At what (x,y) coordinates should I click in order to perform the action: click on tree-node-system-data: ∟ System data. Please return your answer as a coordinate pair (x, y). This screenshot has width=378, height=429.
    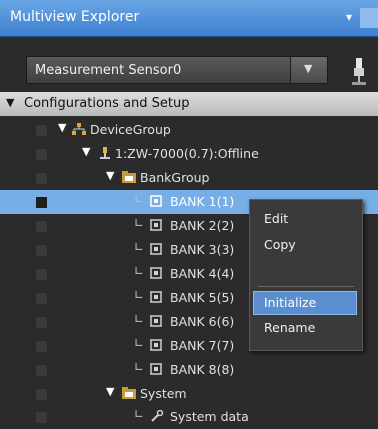
    Looking at the image, I should click on (189, 417).